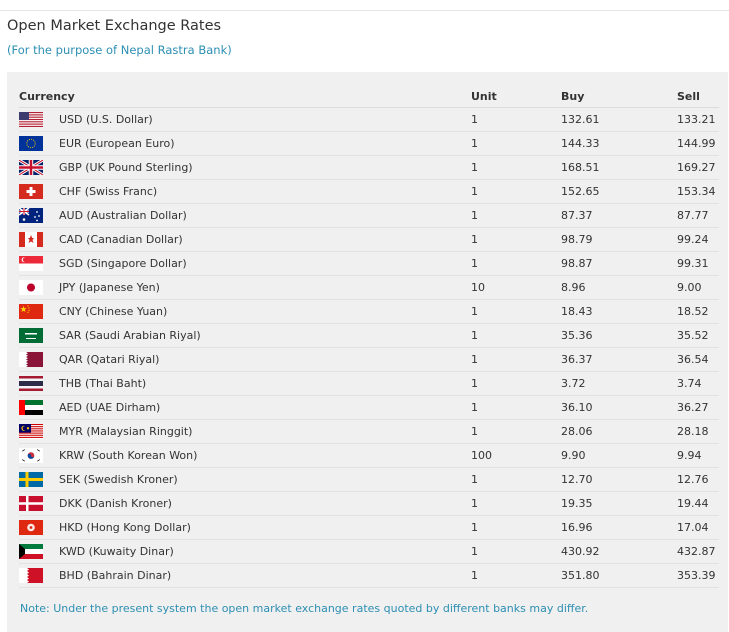 The width and height of the screenshot is (729, 632). I want to click on us-flag-icon, so click(31, 119).